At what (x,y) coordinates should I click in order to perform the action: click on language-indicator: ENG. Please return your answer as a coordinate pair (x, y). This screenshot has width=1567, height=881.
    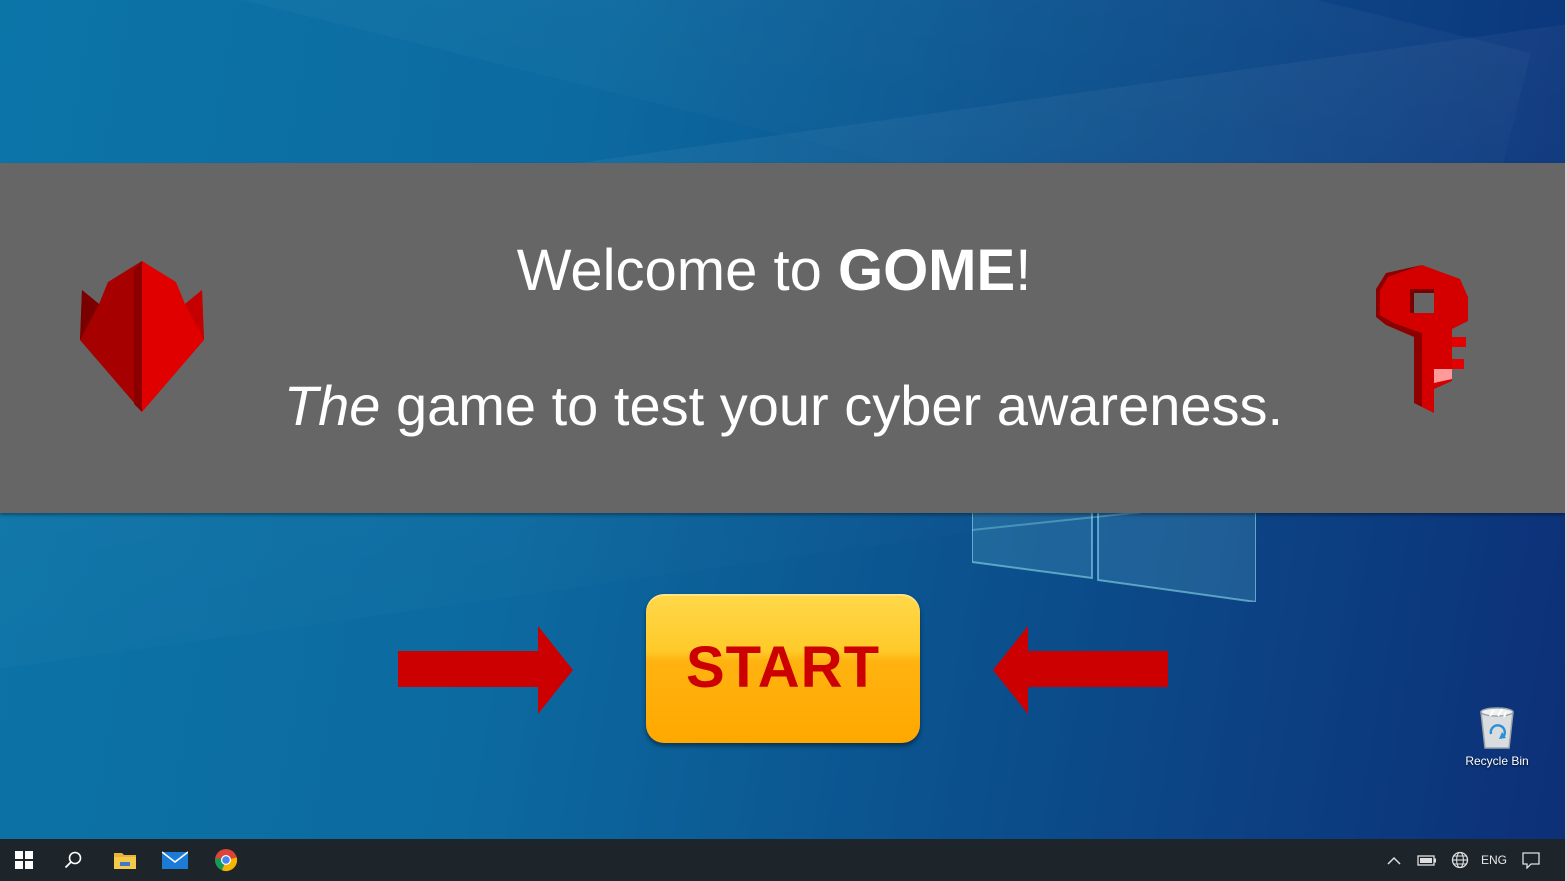
    Looking at the image, I should click on (1494, 860).